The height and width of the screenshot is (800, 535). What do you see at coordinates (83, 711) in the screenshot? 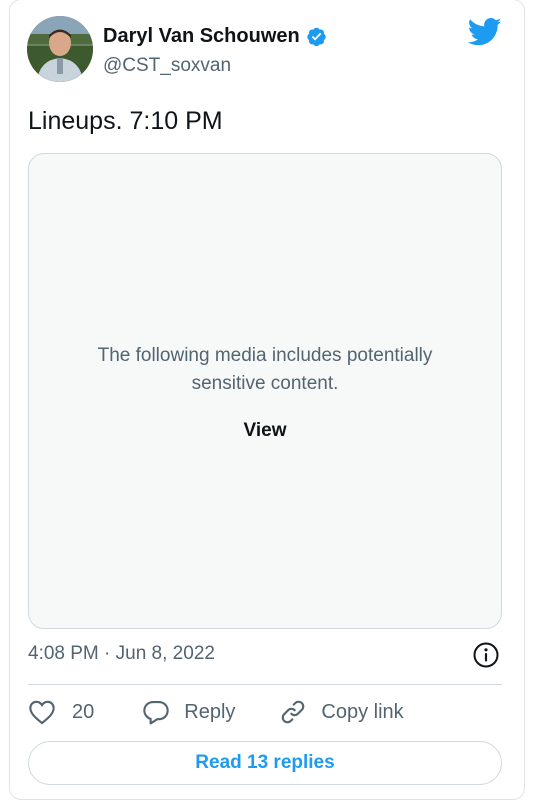
I see `like-count: 20` at bounding box center [83, 711].